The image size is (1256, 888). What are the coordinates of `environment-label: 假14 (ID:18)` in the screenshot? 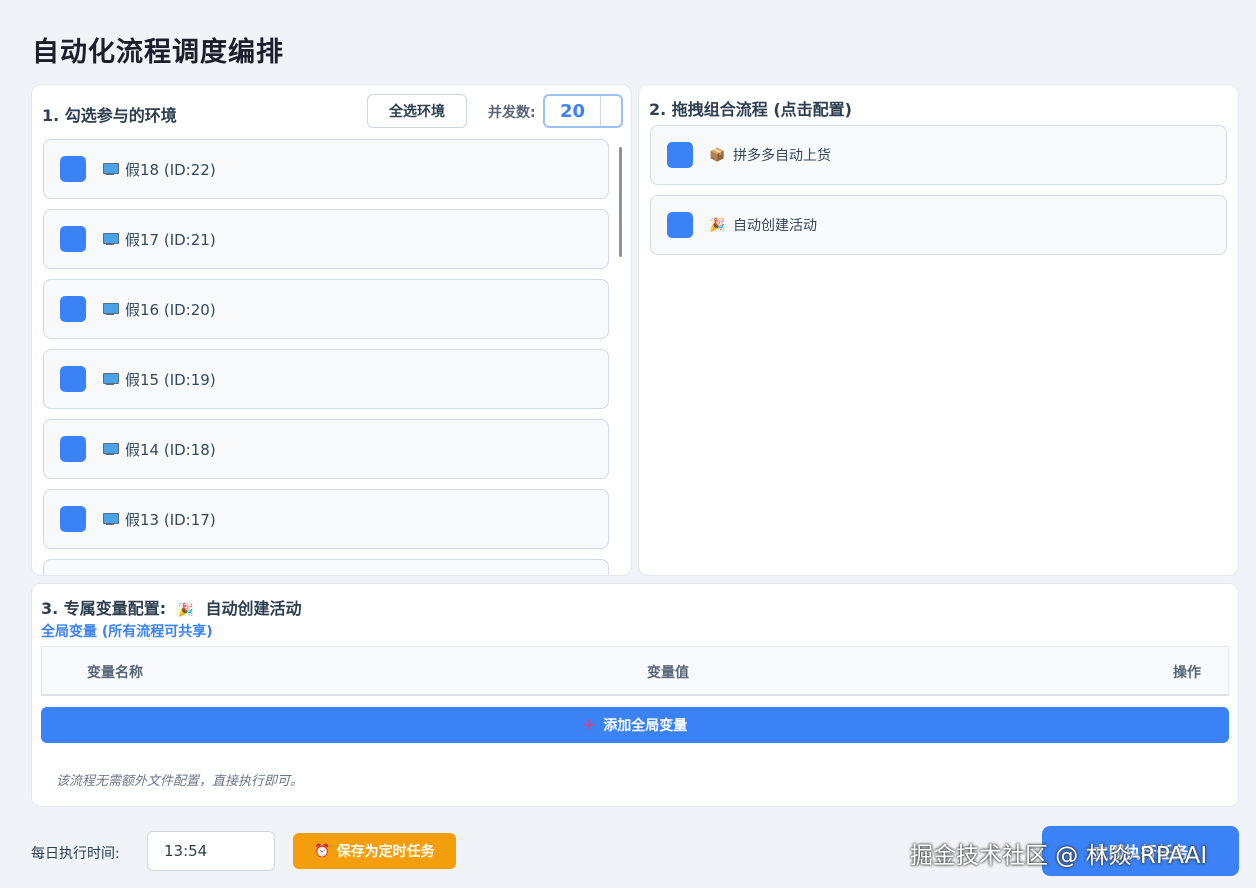 It's located at (170, 449).